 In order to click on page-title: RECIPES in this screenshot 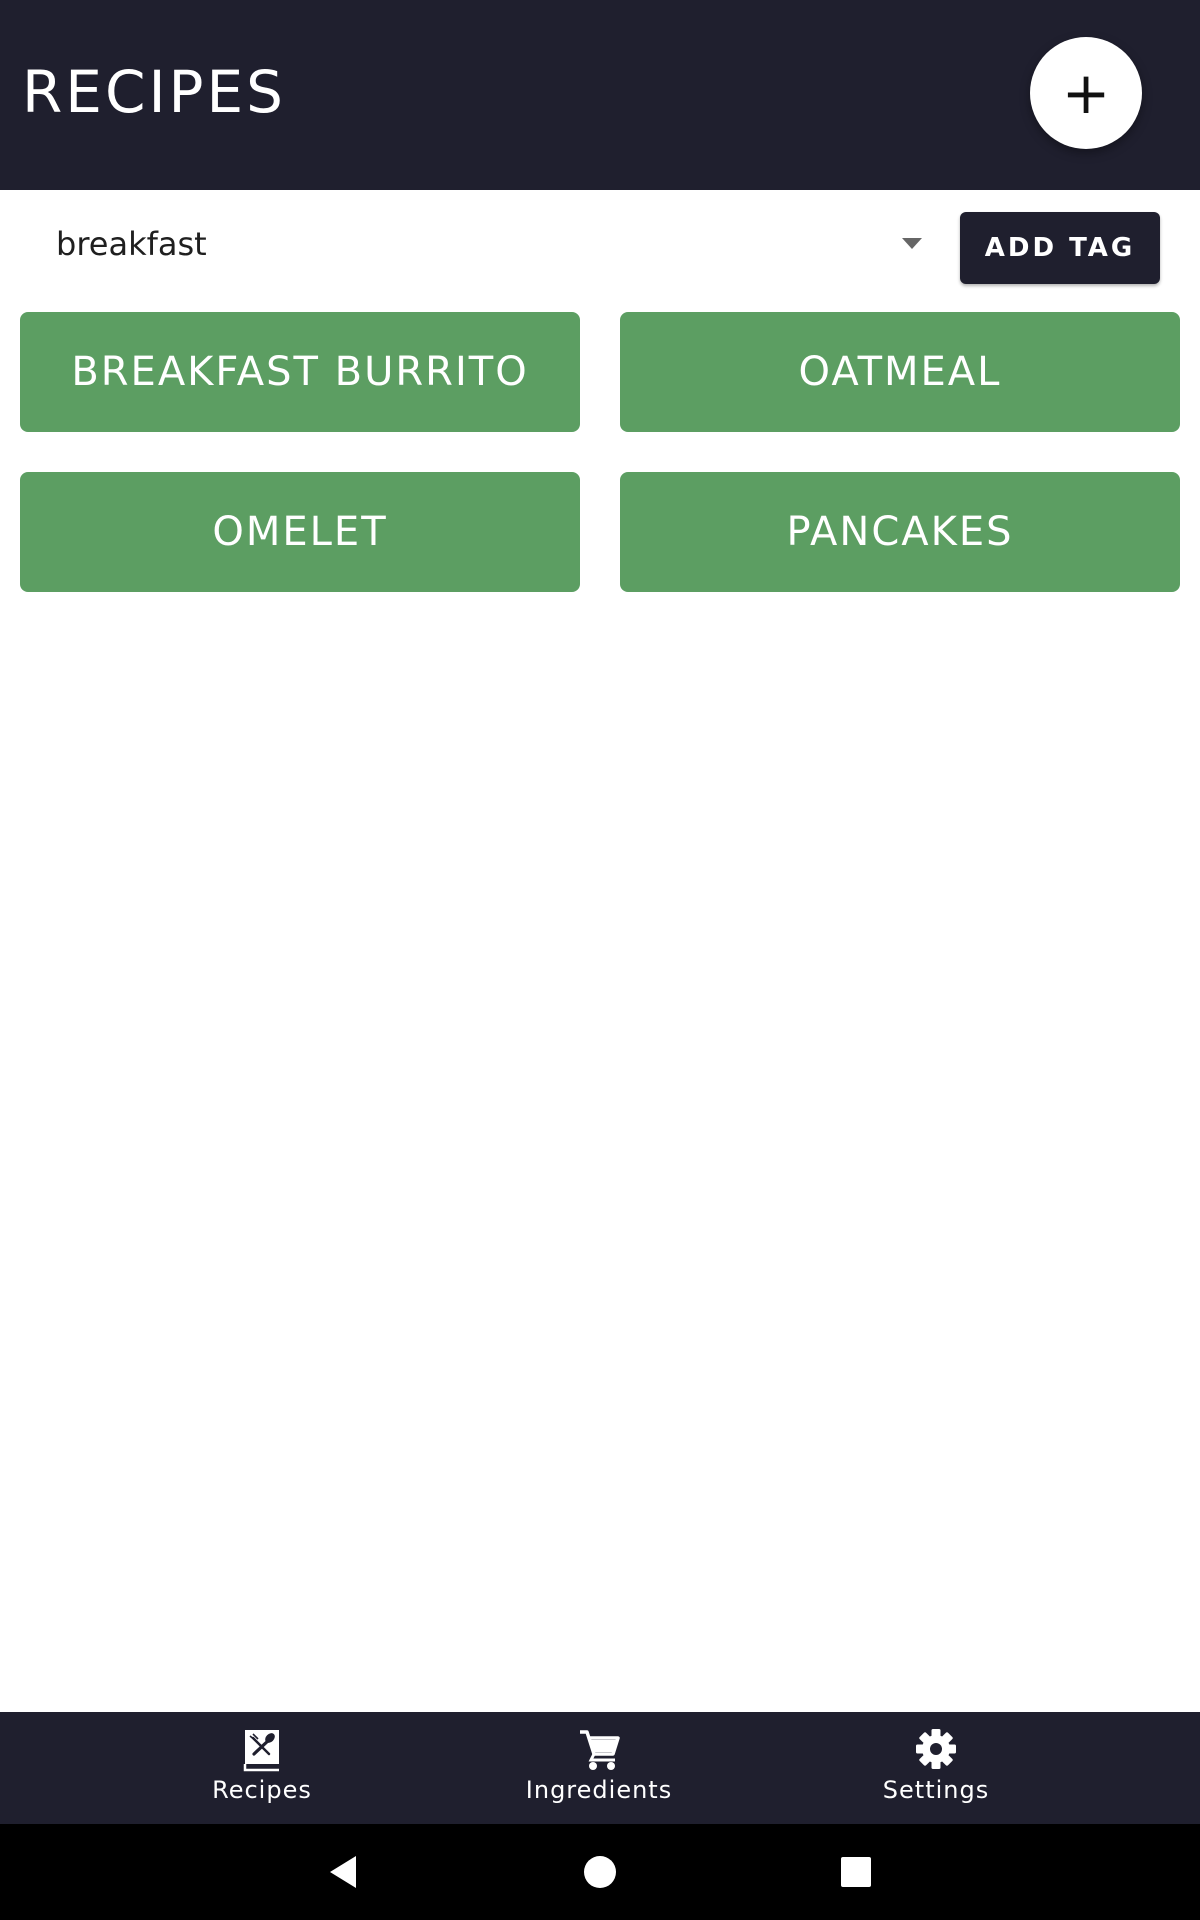, I will do `click(154, 92)`.